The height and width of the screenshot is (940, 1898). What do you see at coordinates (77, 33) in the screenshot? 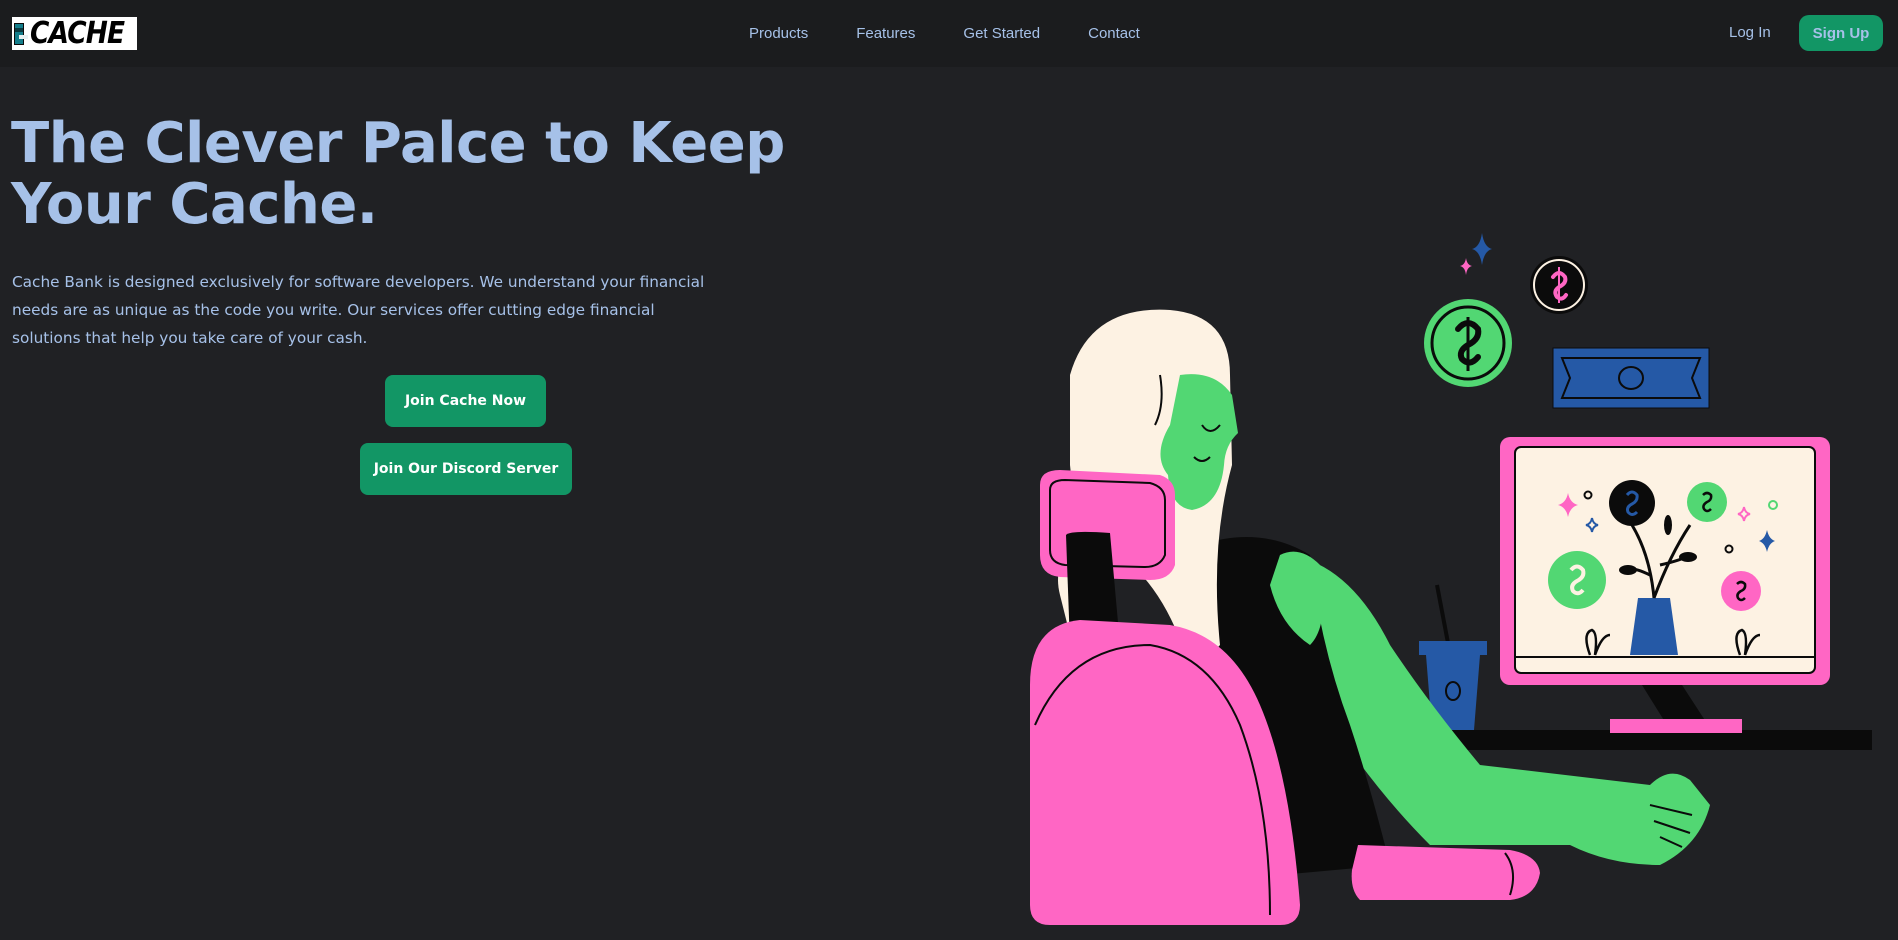
I see `logo-text: CACHE` at bounding box center [77, 33].